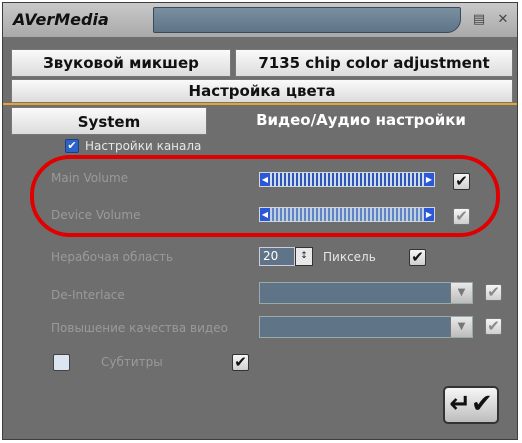 The image size is (522, 443). What do you see at coordinates (61, 362) in the screenshot?
I see `subtitles-toggle-checkbox` at bounding box center [61, 362].